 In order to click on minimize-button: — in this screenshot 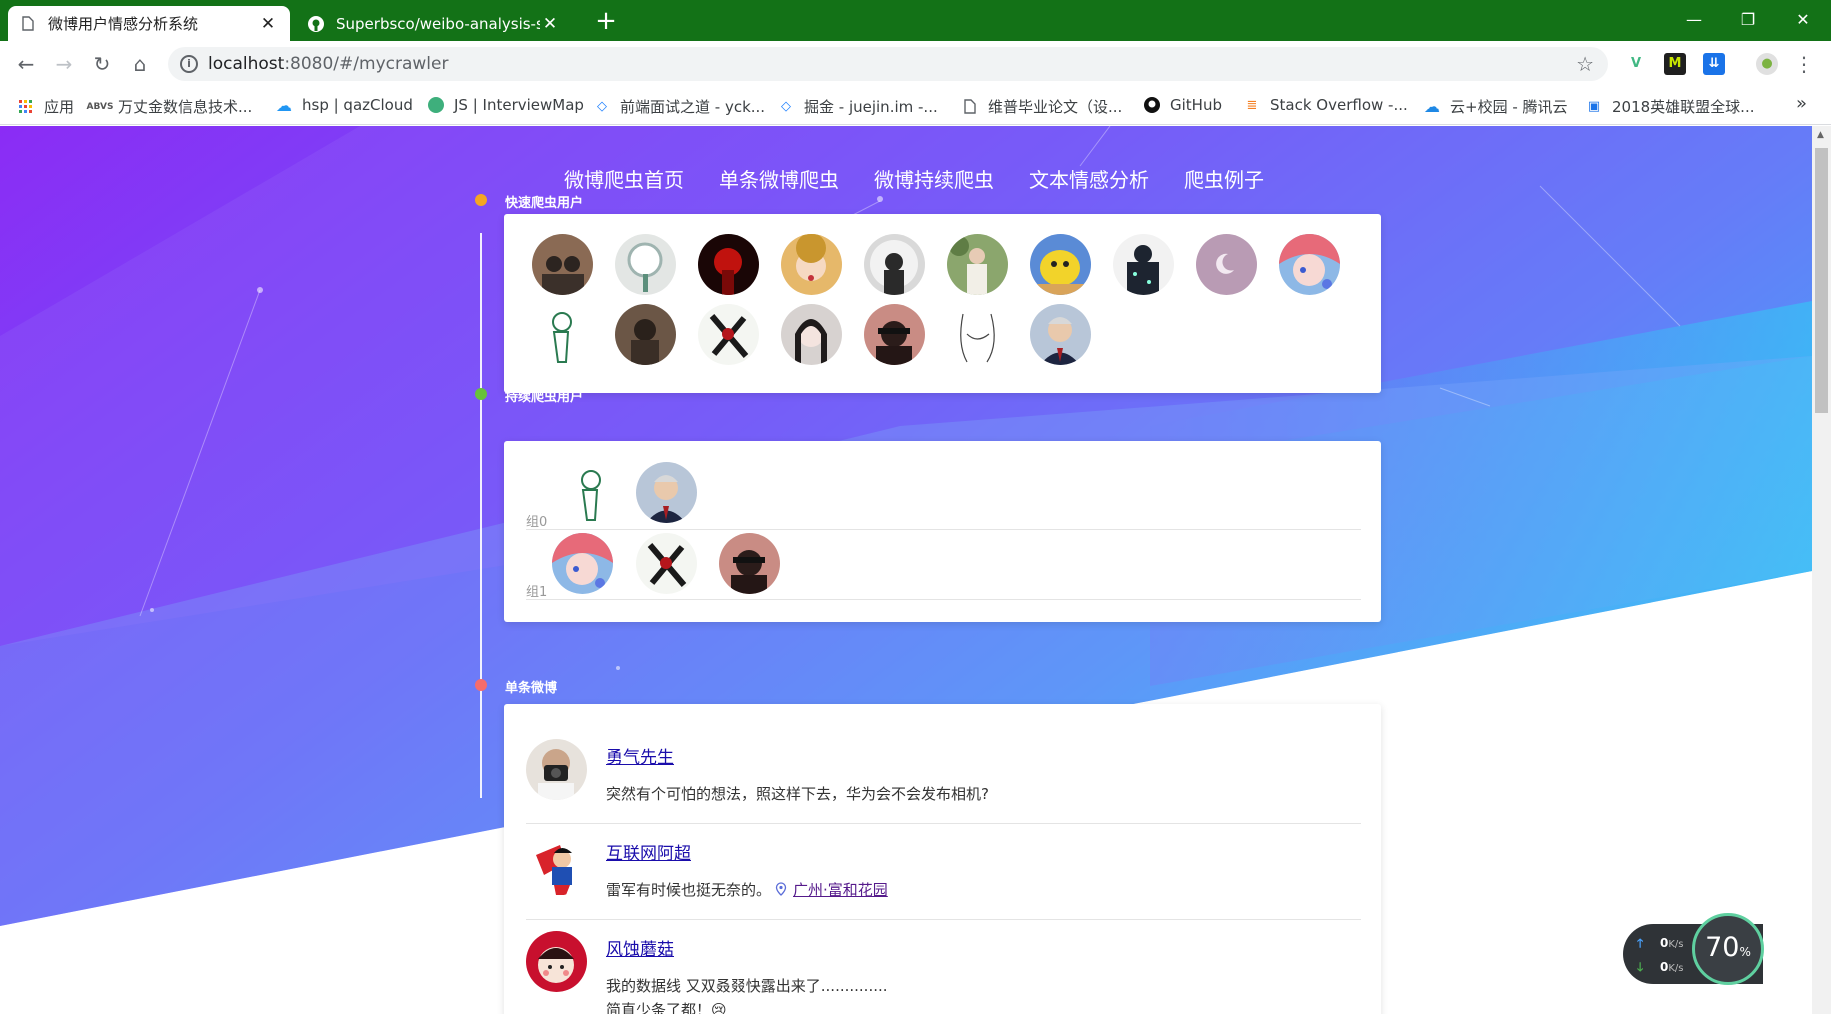, I will do `click(1694, 20)`.